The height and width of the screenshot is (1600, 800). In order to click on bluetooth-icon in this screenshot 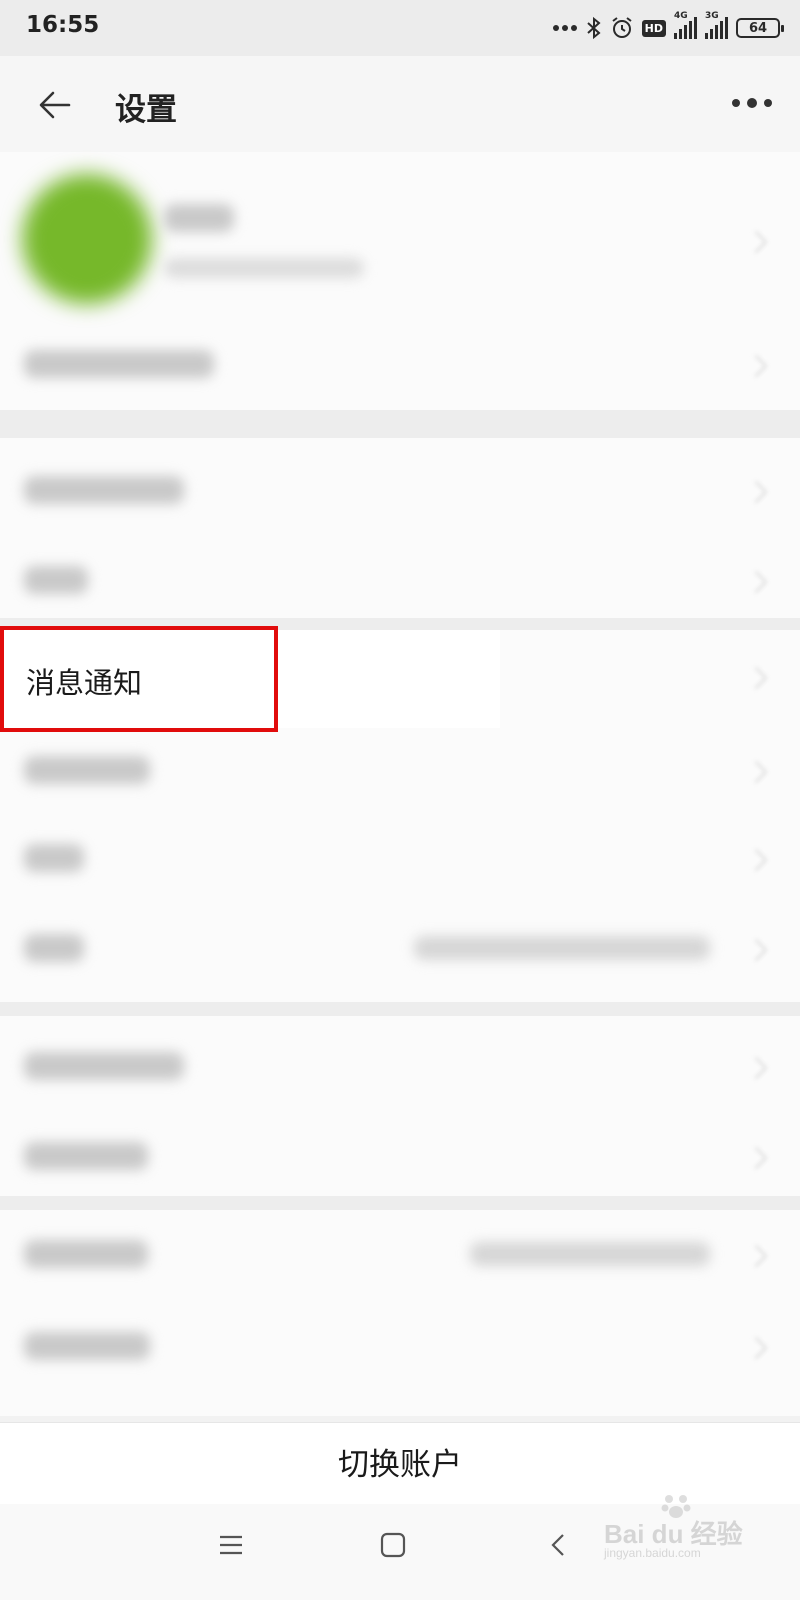, I will do `click(594, 28)`.